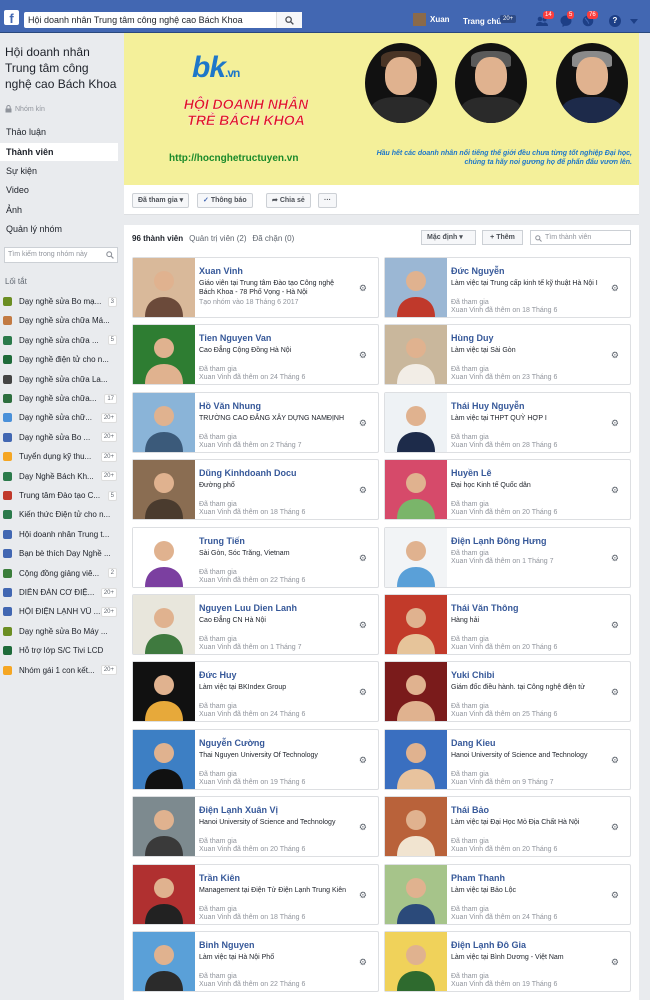 This screenshot has height=1000, width=650. Describe the element at coordinates (232, 743) in the screenshot. I see `member-name: Nguyễn Cường` at that location.